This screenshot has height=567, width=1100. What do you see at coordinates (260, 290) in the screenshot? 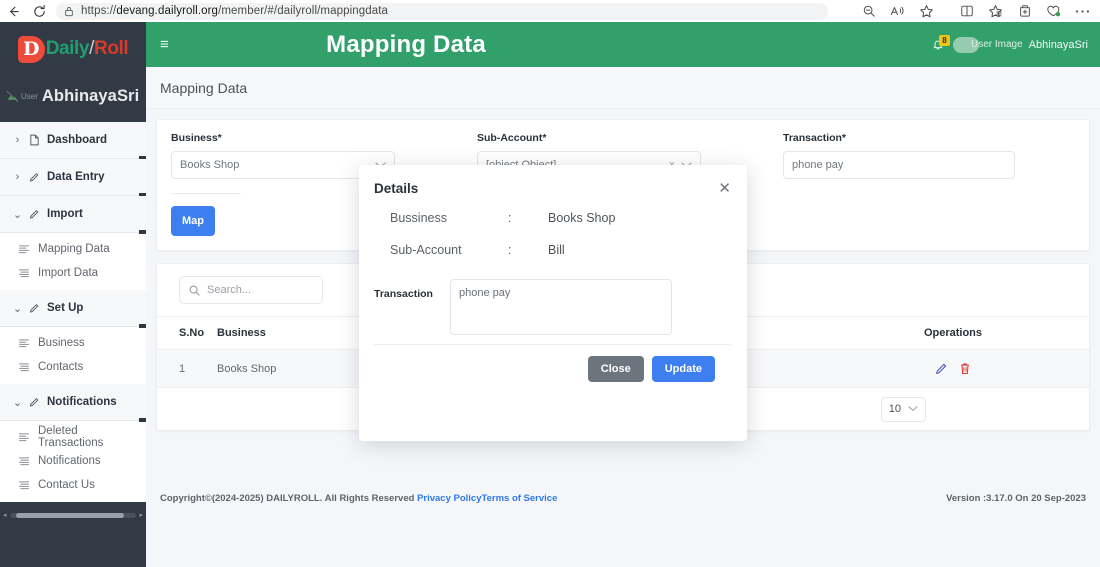
I see `search-input` at bounding box center [260, 290].